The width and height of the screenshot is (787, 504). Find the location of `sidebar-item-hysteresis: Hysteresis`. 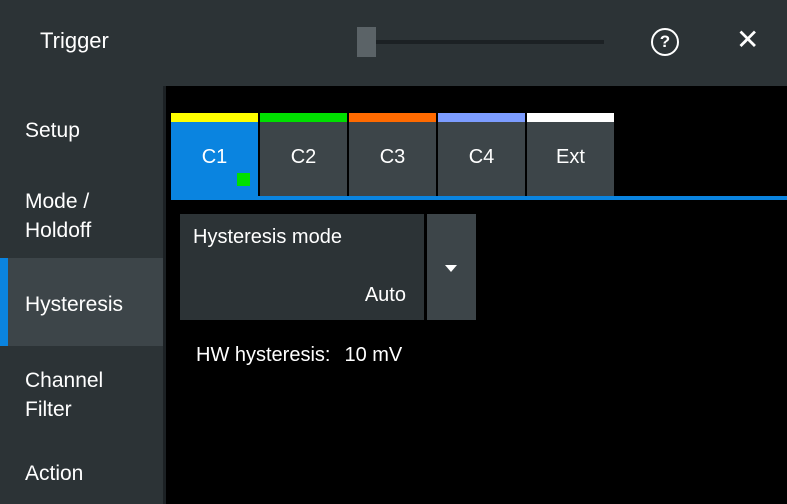

sidebar-item-hysteresis: Hysteresis is located at coordinates (81, 302).